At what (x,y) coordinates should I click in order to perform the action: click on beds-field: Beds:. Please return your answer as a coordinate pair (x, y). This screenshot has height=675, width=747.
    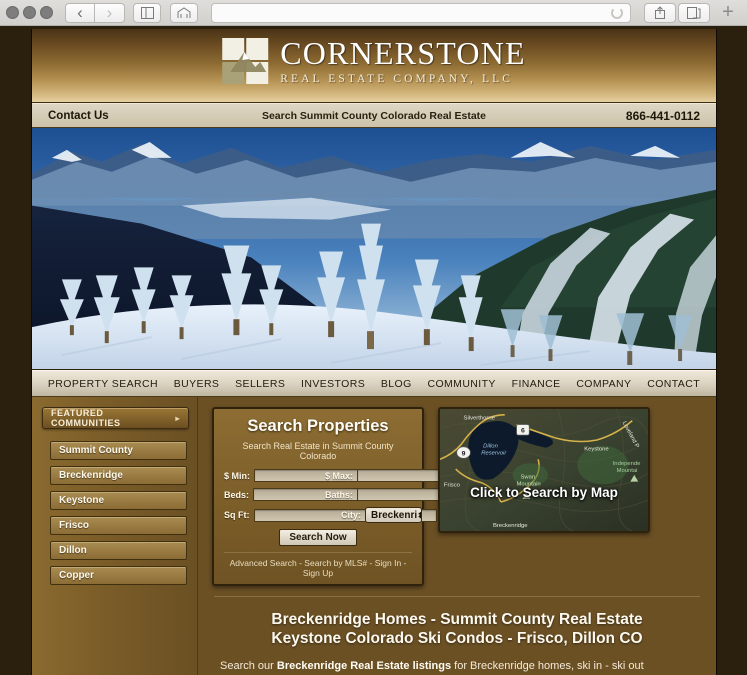
    Looking at the image, I should click on (330, 494).